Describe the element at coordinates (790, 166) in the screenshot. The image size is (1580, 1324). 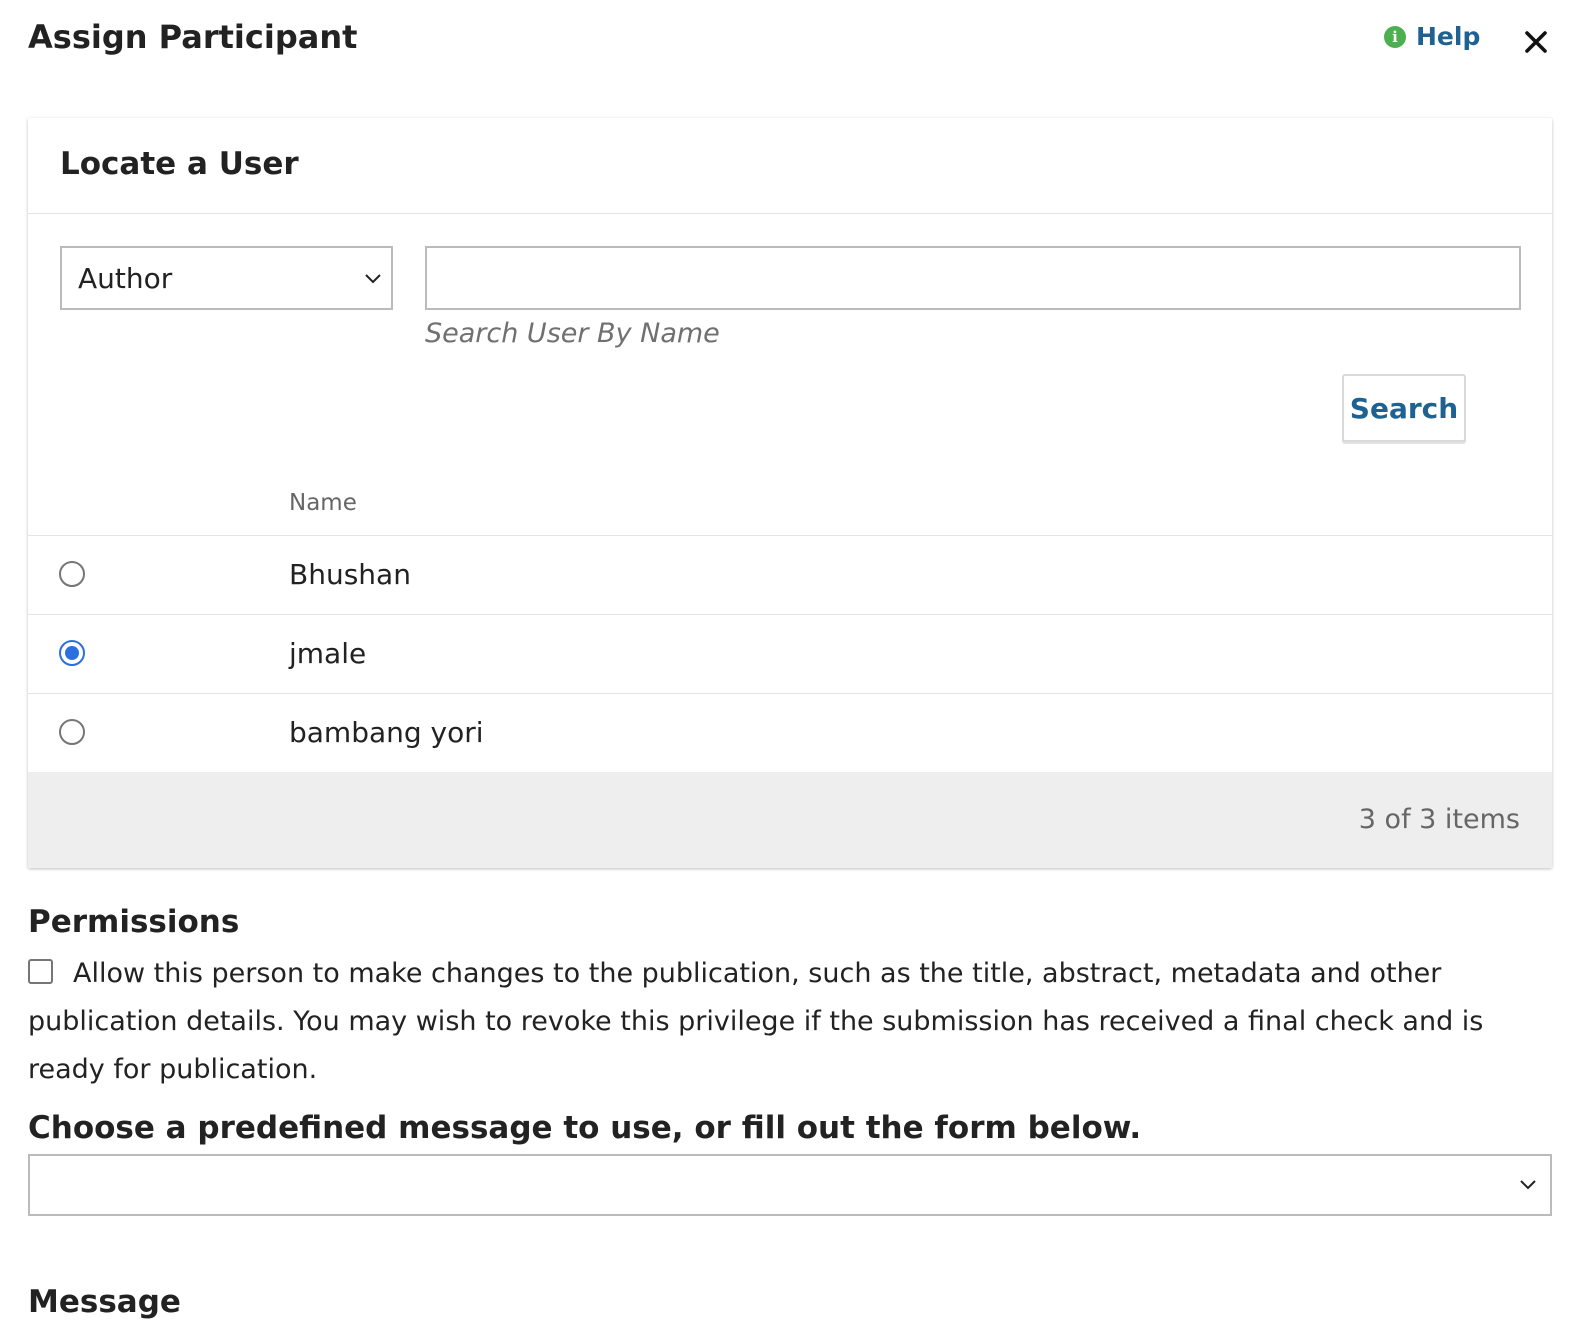
I see `panel-header: Locate a User` at that location.